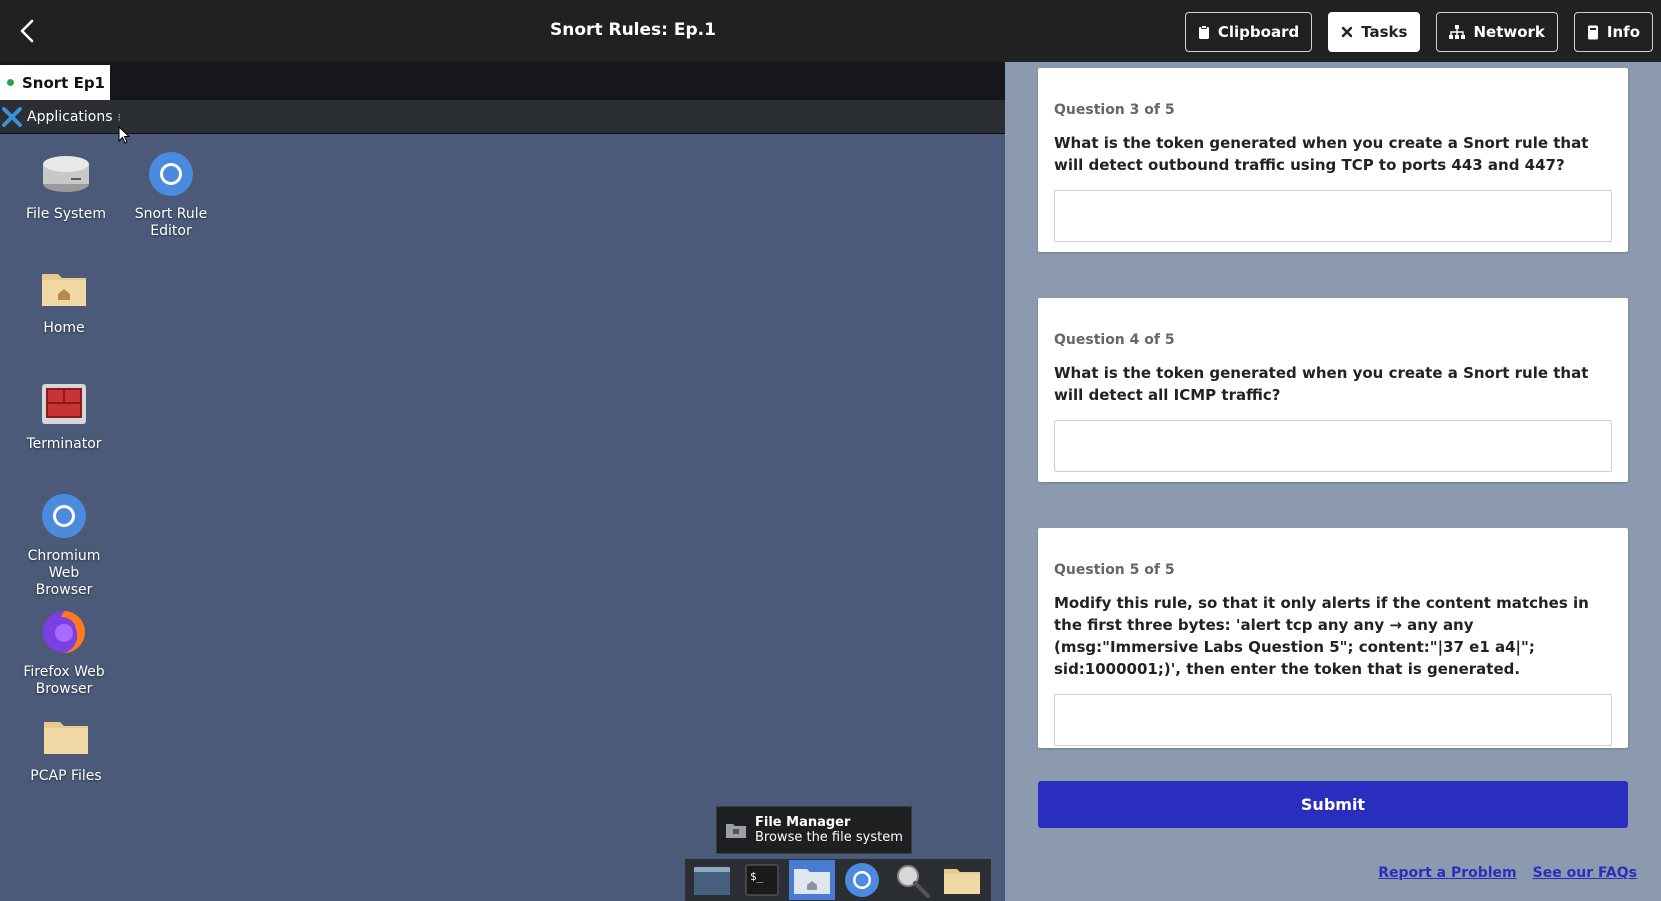 The image size is (1661, 901). Describe the element at coordinates (64, 544) in the screenshot. I see `desktop-icon-chromium: Chromium Web Browser` at that location.